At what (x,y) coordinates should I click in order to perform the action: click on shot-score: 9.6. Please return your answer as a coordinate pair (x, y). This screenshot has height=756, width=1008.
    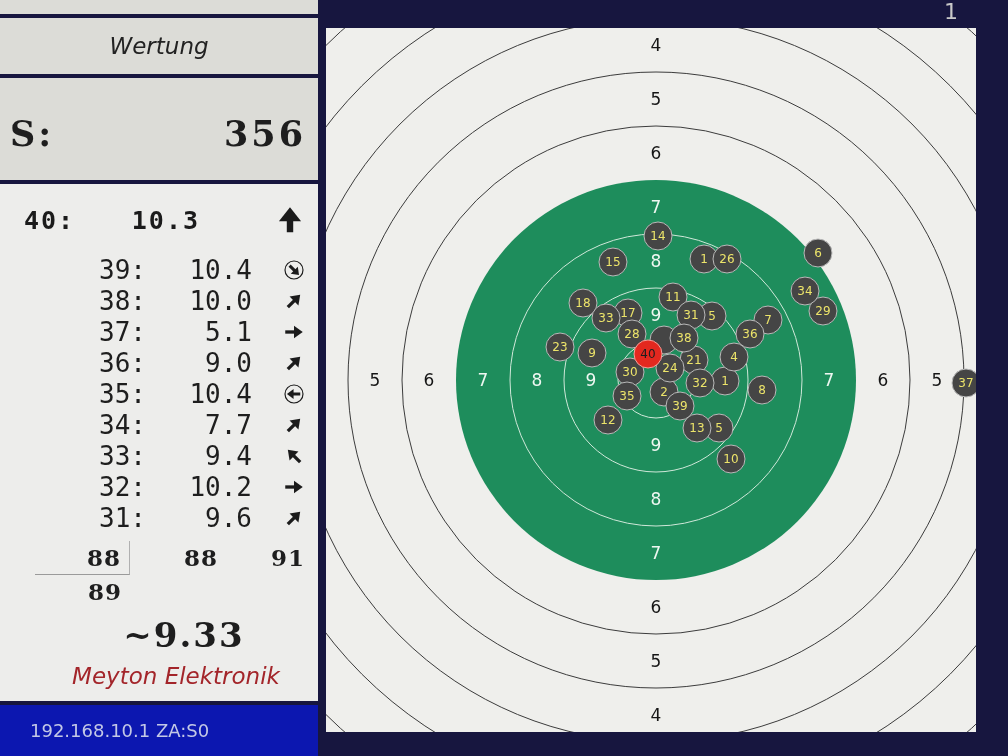
    Looking at the image, I should click on (228, 517).